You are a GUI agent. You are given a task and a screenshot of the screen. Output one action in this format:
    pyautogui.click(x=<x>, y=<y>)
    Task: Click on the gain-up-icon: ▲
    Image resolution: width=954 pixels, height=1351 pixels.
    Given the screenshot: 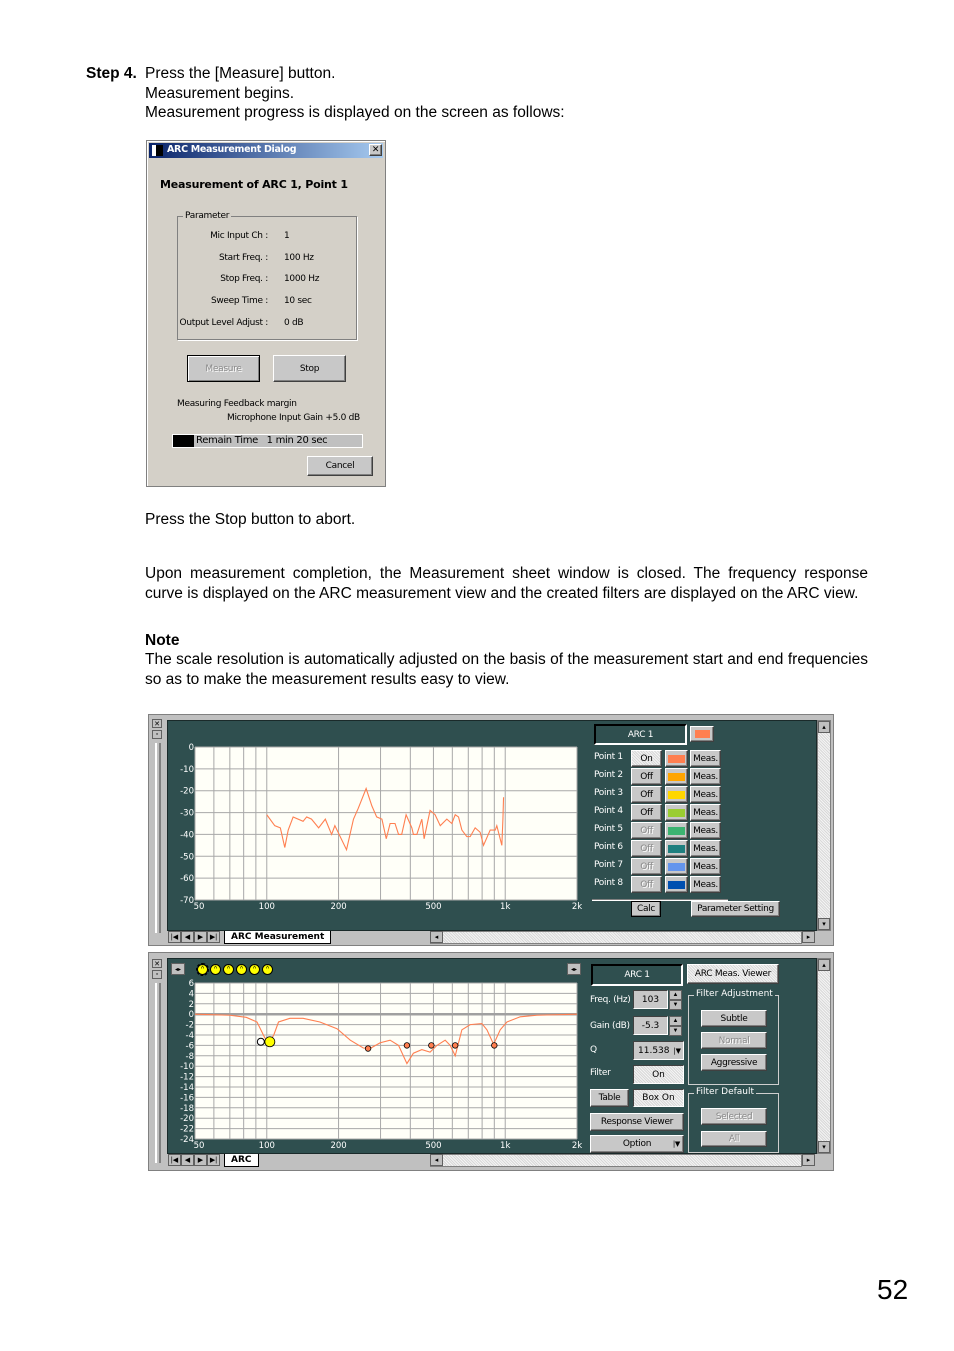 What is the action you would take?
    pyautogui.click(x=675, y=1021)
    